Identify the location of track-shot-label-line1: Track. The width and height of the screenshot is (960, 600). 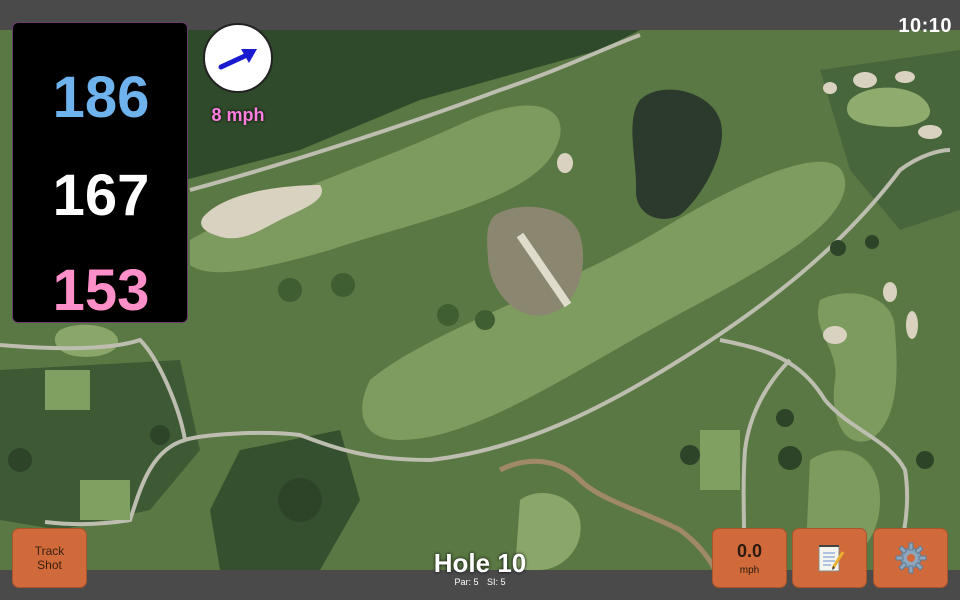
(49, 551).